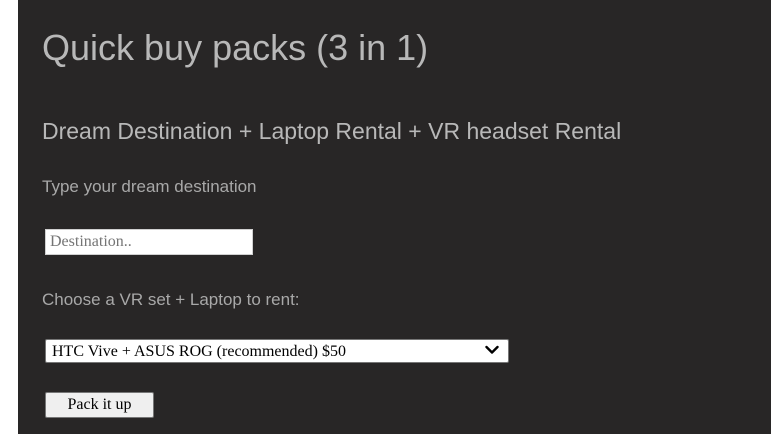 This screenshot has width=771, height=434. I want to click on pack-it-up-button: Pack it up, so click(99, 405).